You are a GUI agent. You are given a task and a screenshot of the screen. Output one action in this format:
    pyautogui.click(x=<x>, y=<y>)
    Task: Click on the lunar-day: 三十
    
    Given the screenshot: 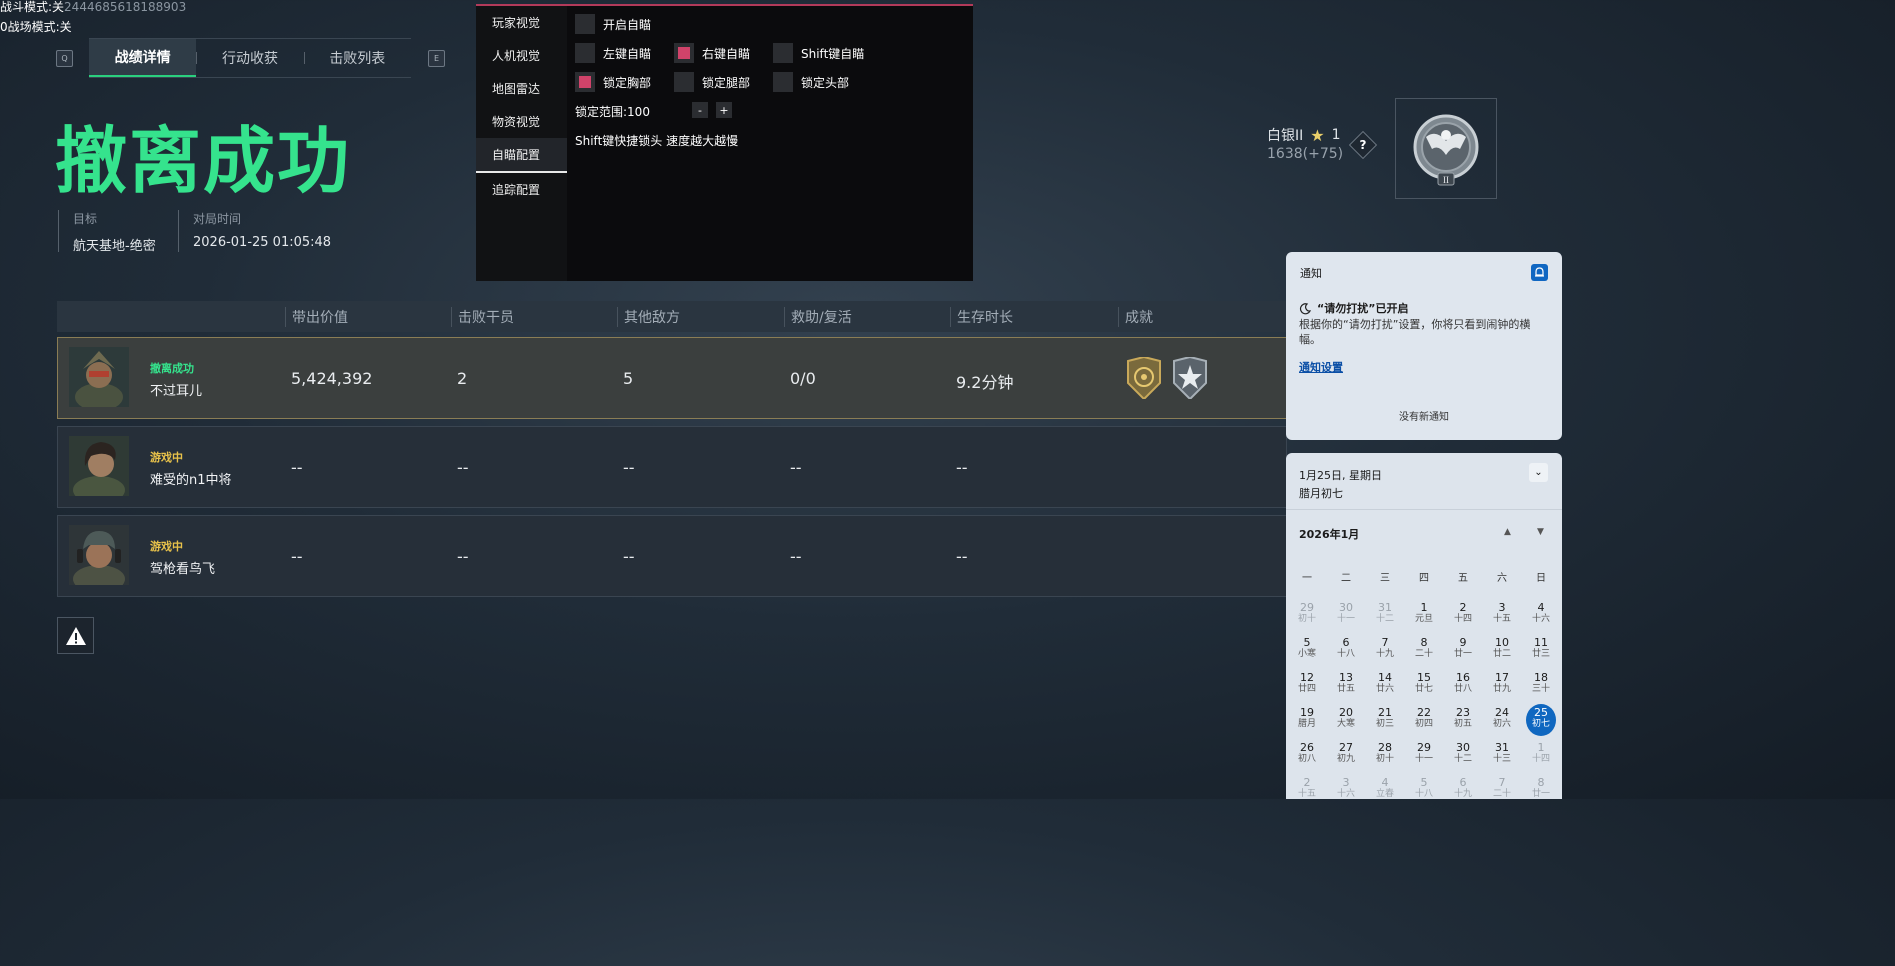 What is the action you would take?
    pyautogui.click(x=1540, y=689)
    